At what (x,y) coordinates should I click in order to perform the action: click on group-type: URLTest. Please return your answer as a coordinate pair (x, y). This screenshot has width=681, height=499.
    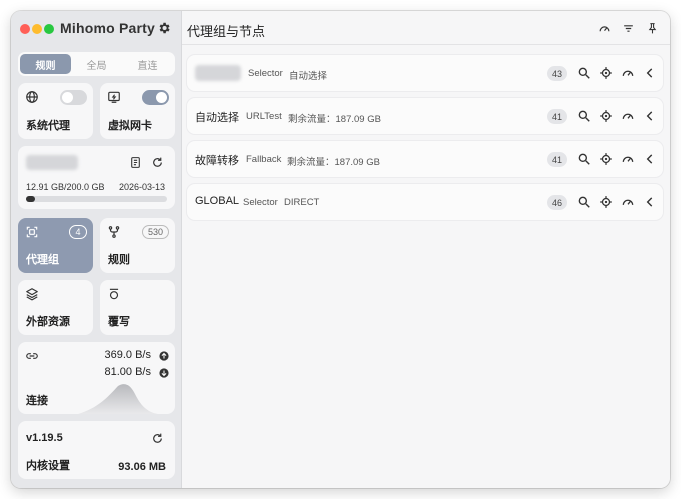
    Looking at the image, I should click on (264, 116).